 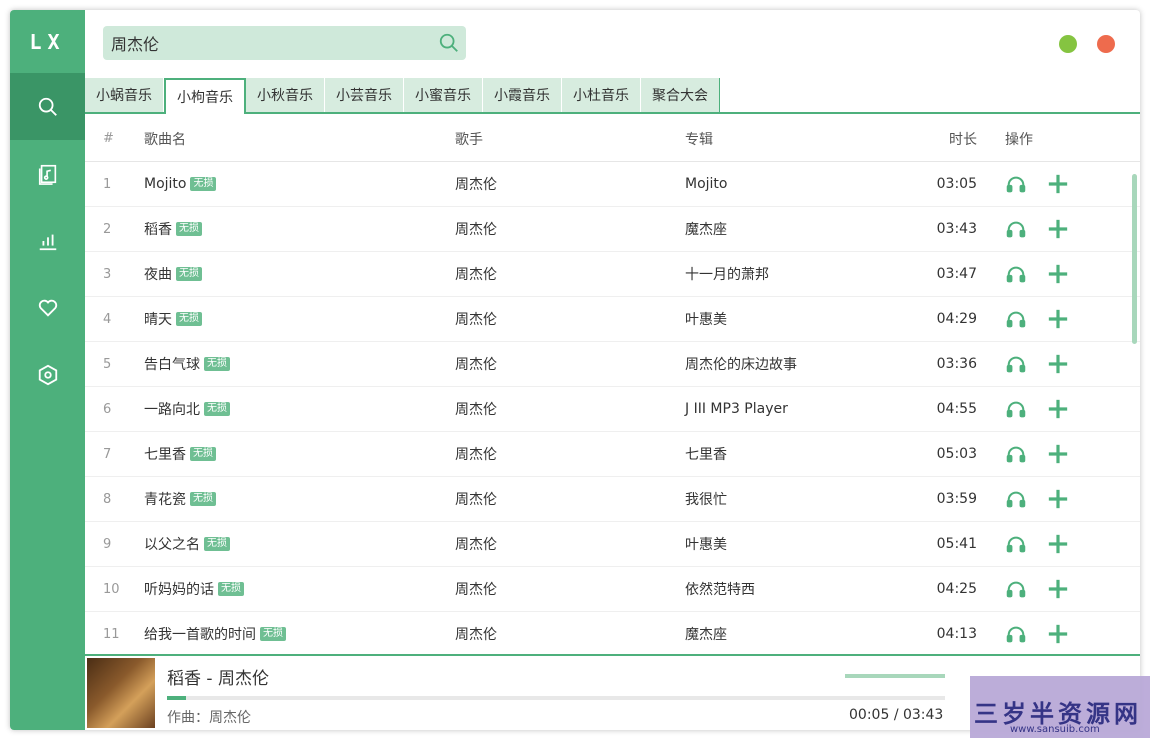 I want to click on minimize-button, so click(x=1068, y=44).